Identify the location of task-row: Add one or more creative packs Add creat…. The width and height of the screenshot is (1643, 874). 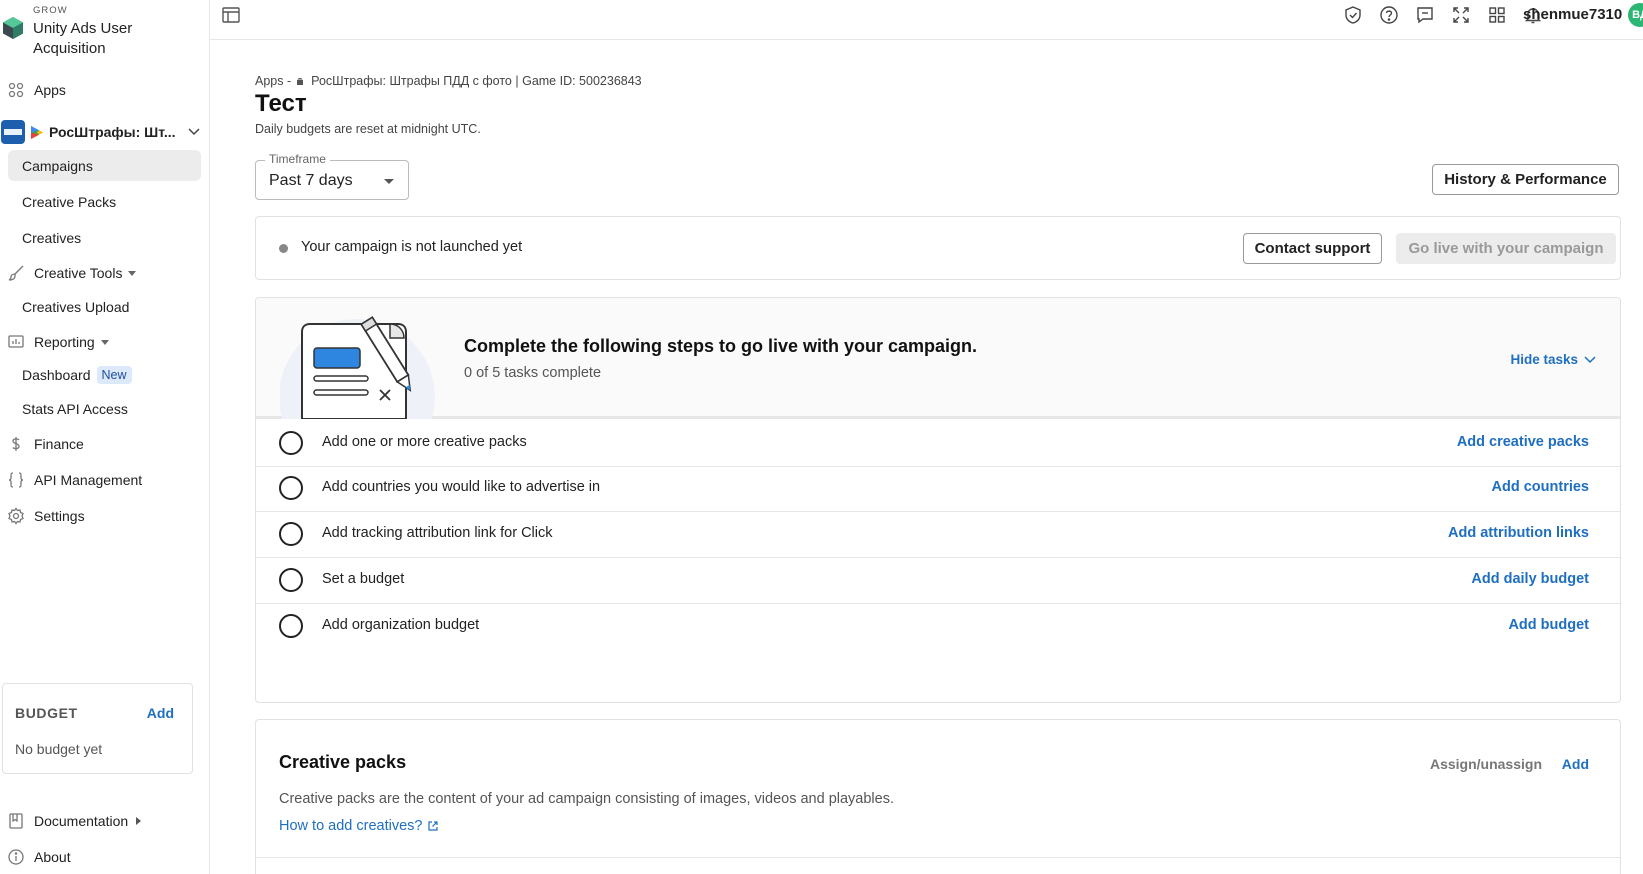
(938, 443).